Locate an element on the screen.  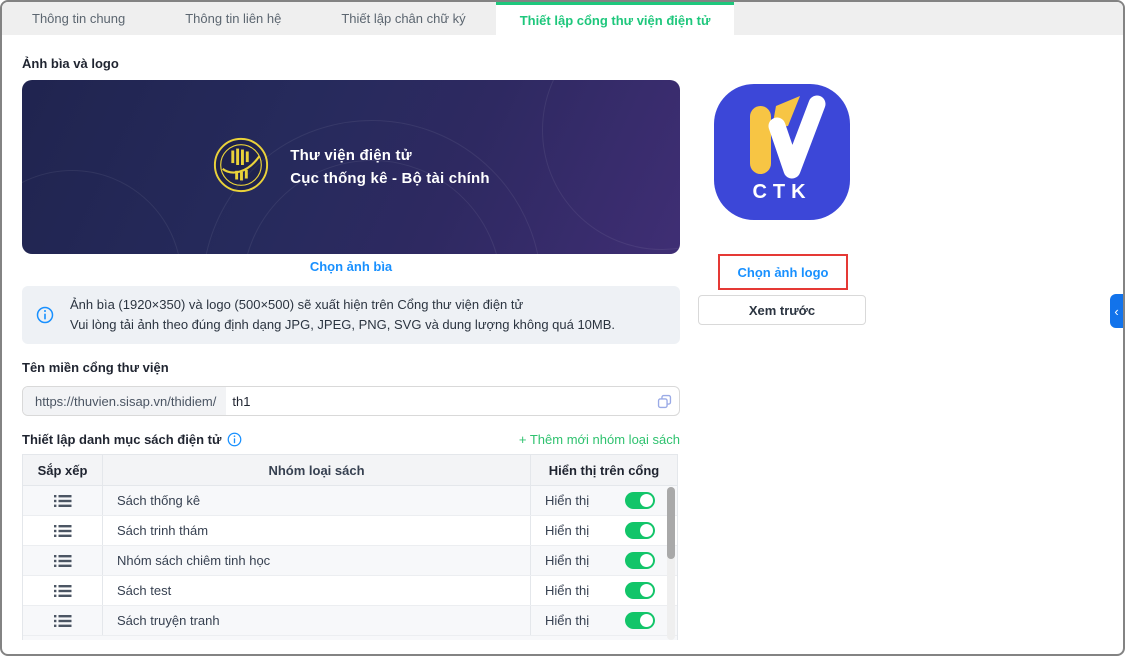
table-row: Sách truyện tranh Hiển thị is located at coordinates (350, 621).